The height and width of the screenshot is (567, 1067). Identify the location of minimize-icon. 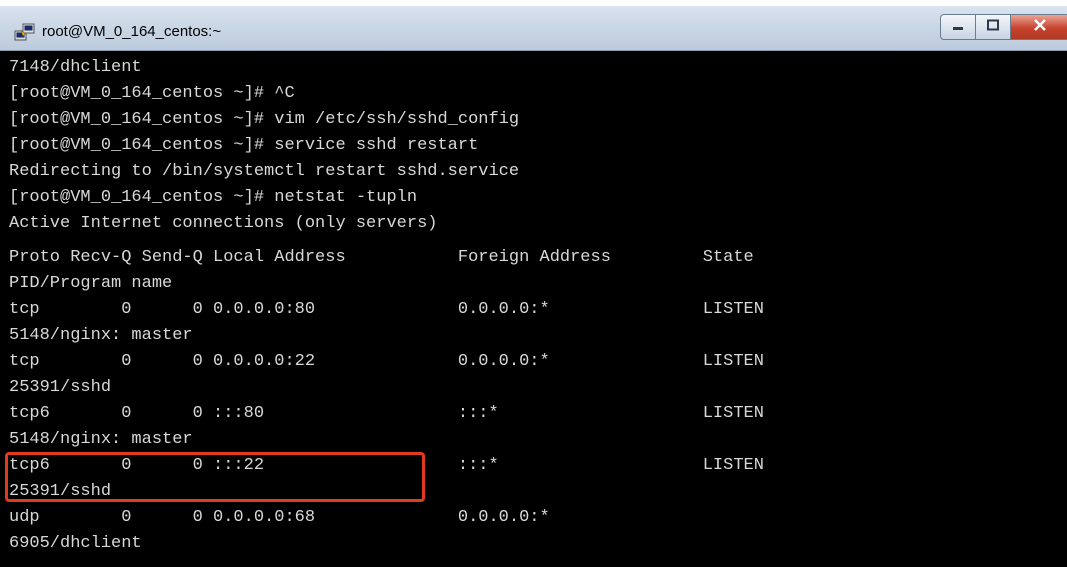
(958, 27).